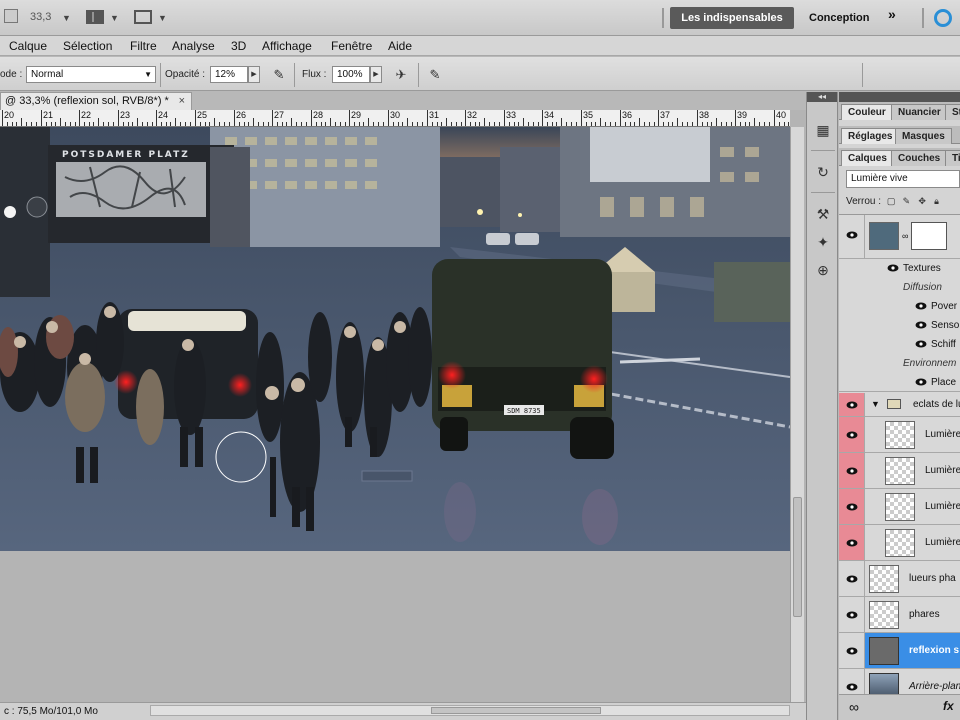 Image resolution: width=960 pixels, height=720 pixels. Describe the element at coordinates (28, 46) in the screenshot. I see `menu-calque: Calque` at that location.